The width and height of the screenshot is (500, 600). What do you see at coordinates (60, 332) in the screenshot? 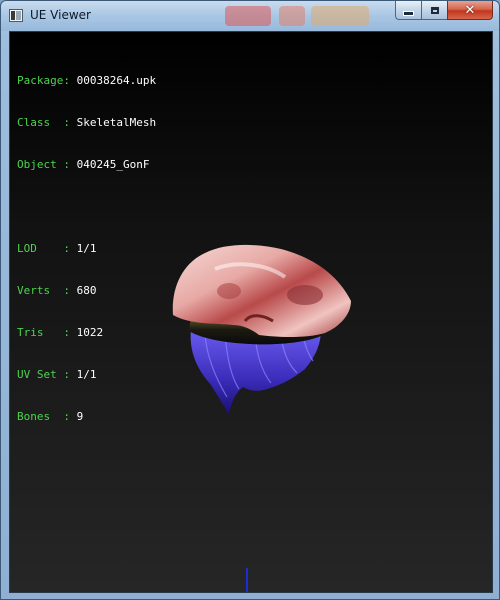
I see `info-tris: Tris : 1022` at bounding box center [60, 332].